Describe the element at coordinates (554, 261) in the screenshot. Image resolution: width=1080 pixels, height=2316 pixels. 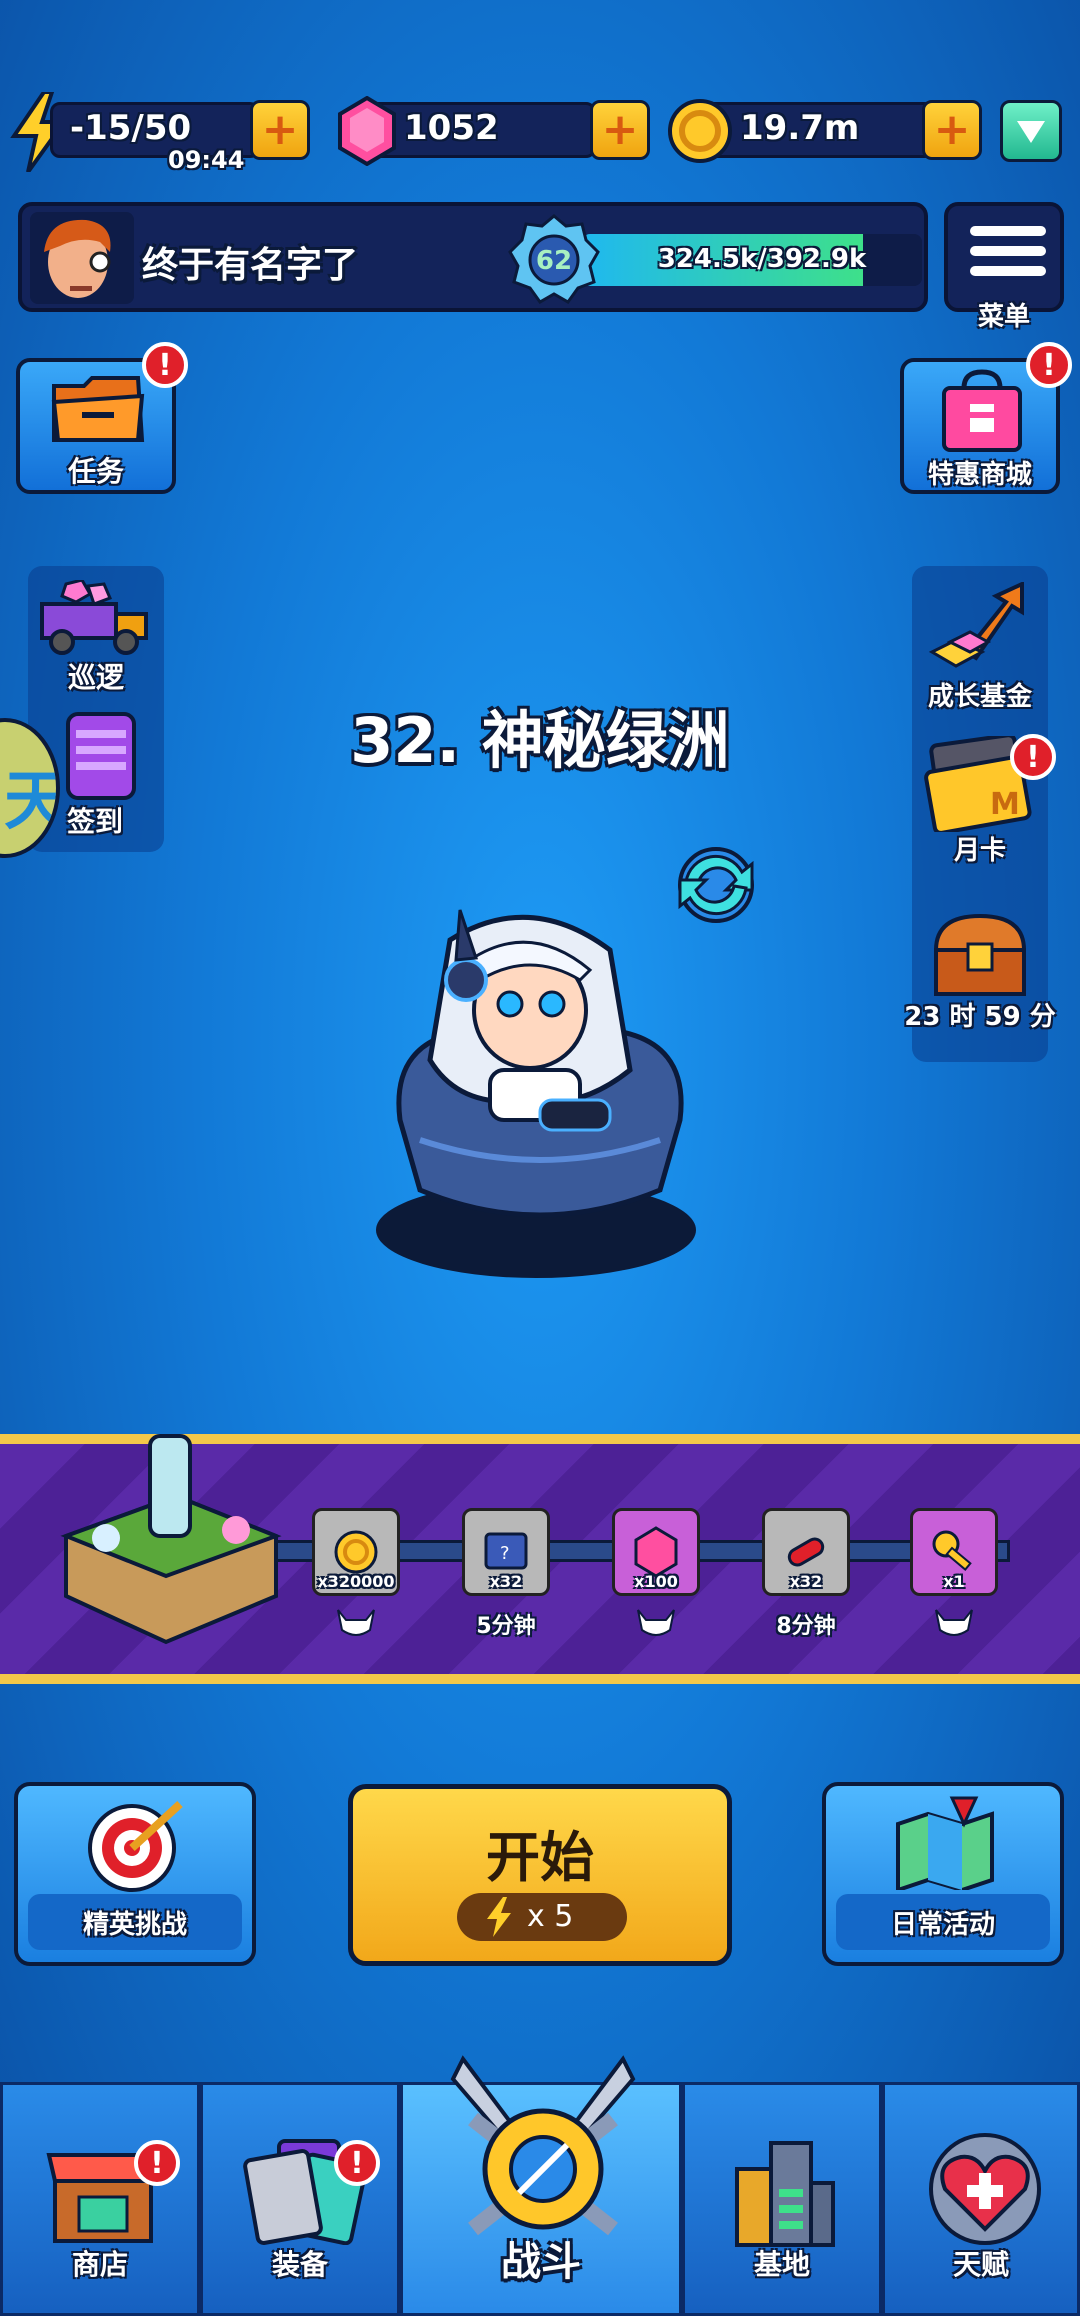
I see `level-value: 62` at that location.